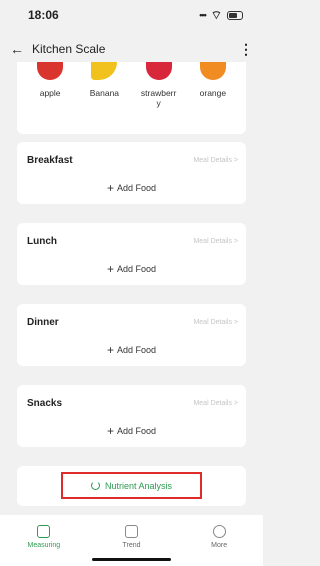 This screenshot has height=566, width=320. What do you see at coordinates (235, 15) in the screenshot?
I see `battery-icon` at bounding box center [235, 15].